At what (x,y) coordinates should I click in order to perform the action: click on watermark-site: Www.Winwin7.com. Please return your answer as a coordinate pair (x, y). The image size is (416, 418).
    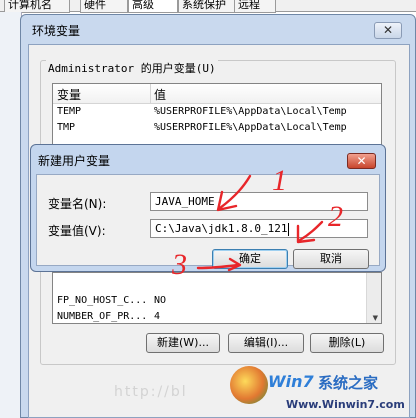
    Looking at the image, I should click on (345, 404).